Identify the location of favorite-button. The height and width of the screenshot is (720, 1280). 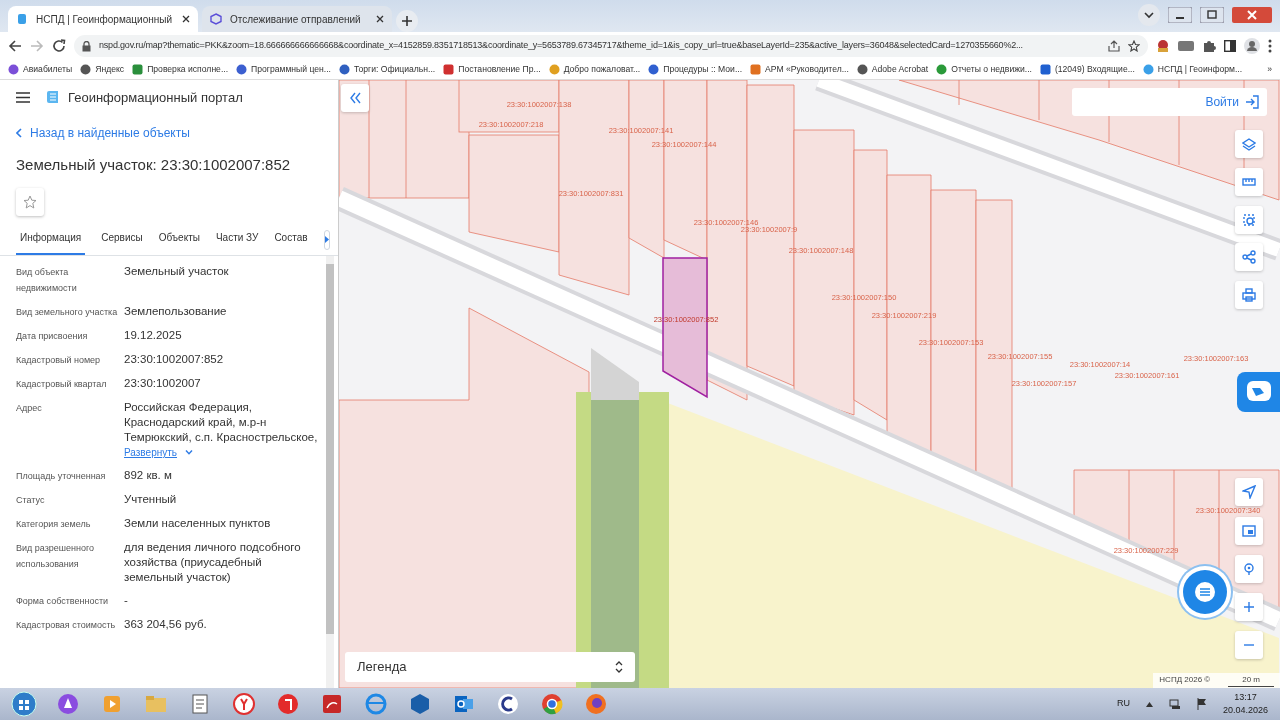
(30, 202).